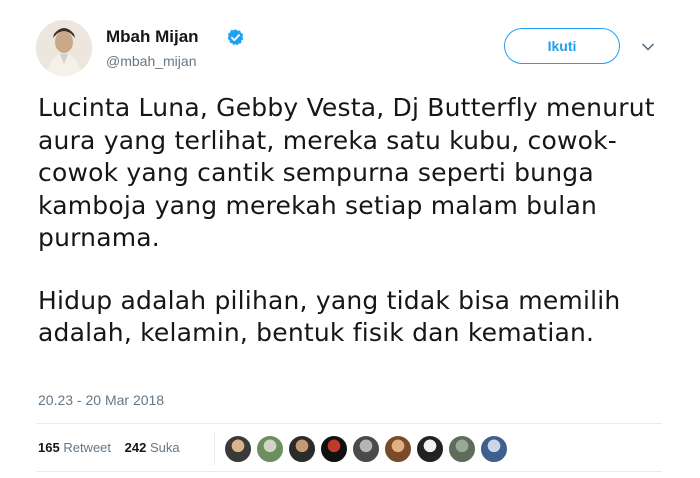 The width and height of the screenshot is (700, 478). Describe the element at coordinates (114, 447) in the screenshot. I see `tweet-stats: 165 Retweet 242 Suka` at that location.